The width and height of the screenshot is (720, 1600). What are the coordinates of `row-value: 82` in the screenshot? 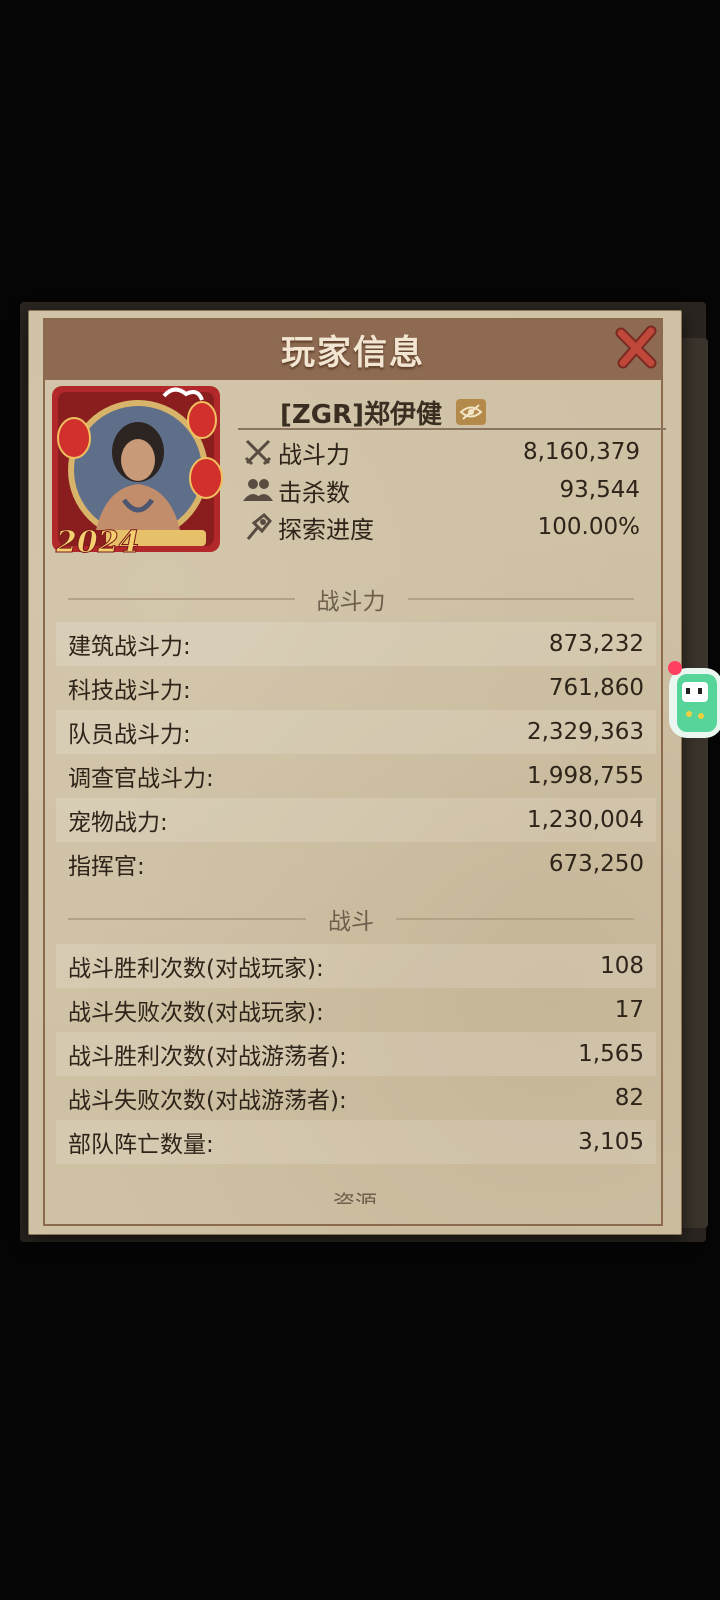 It's located at (629, 1098).